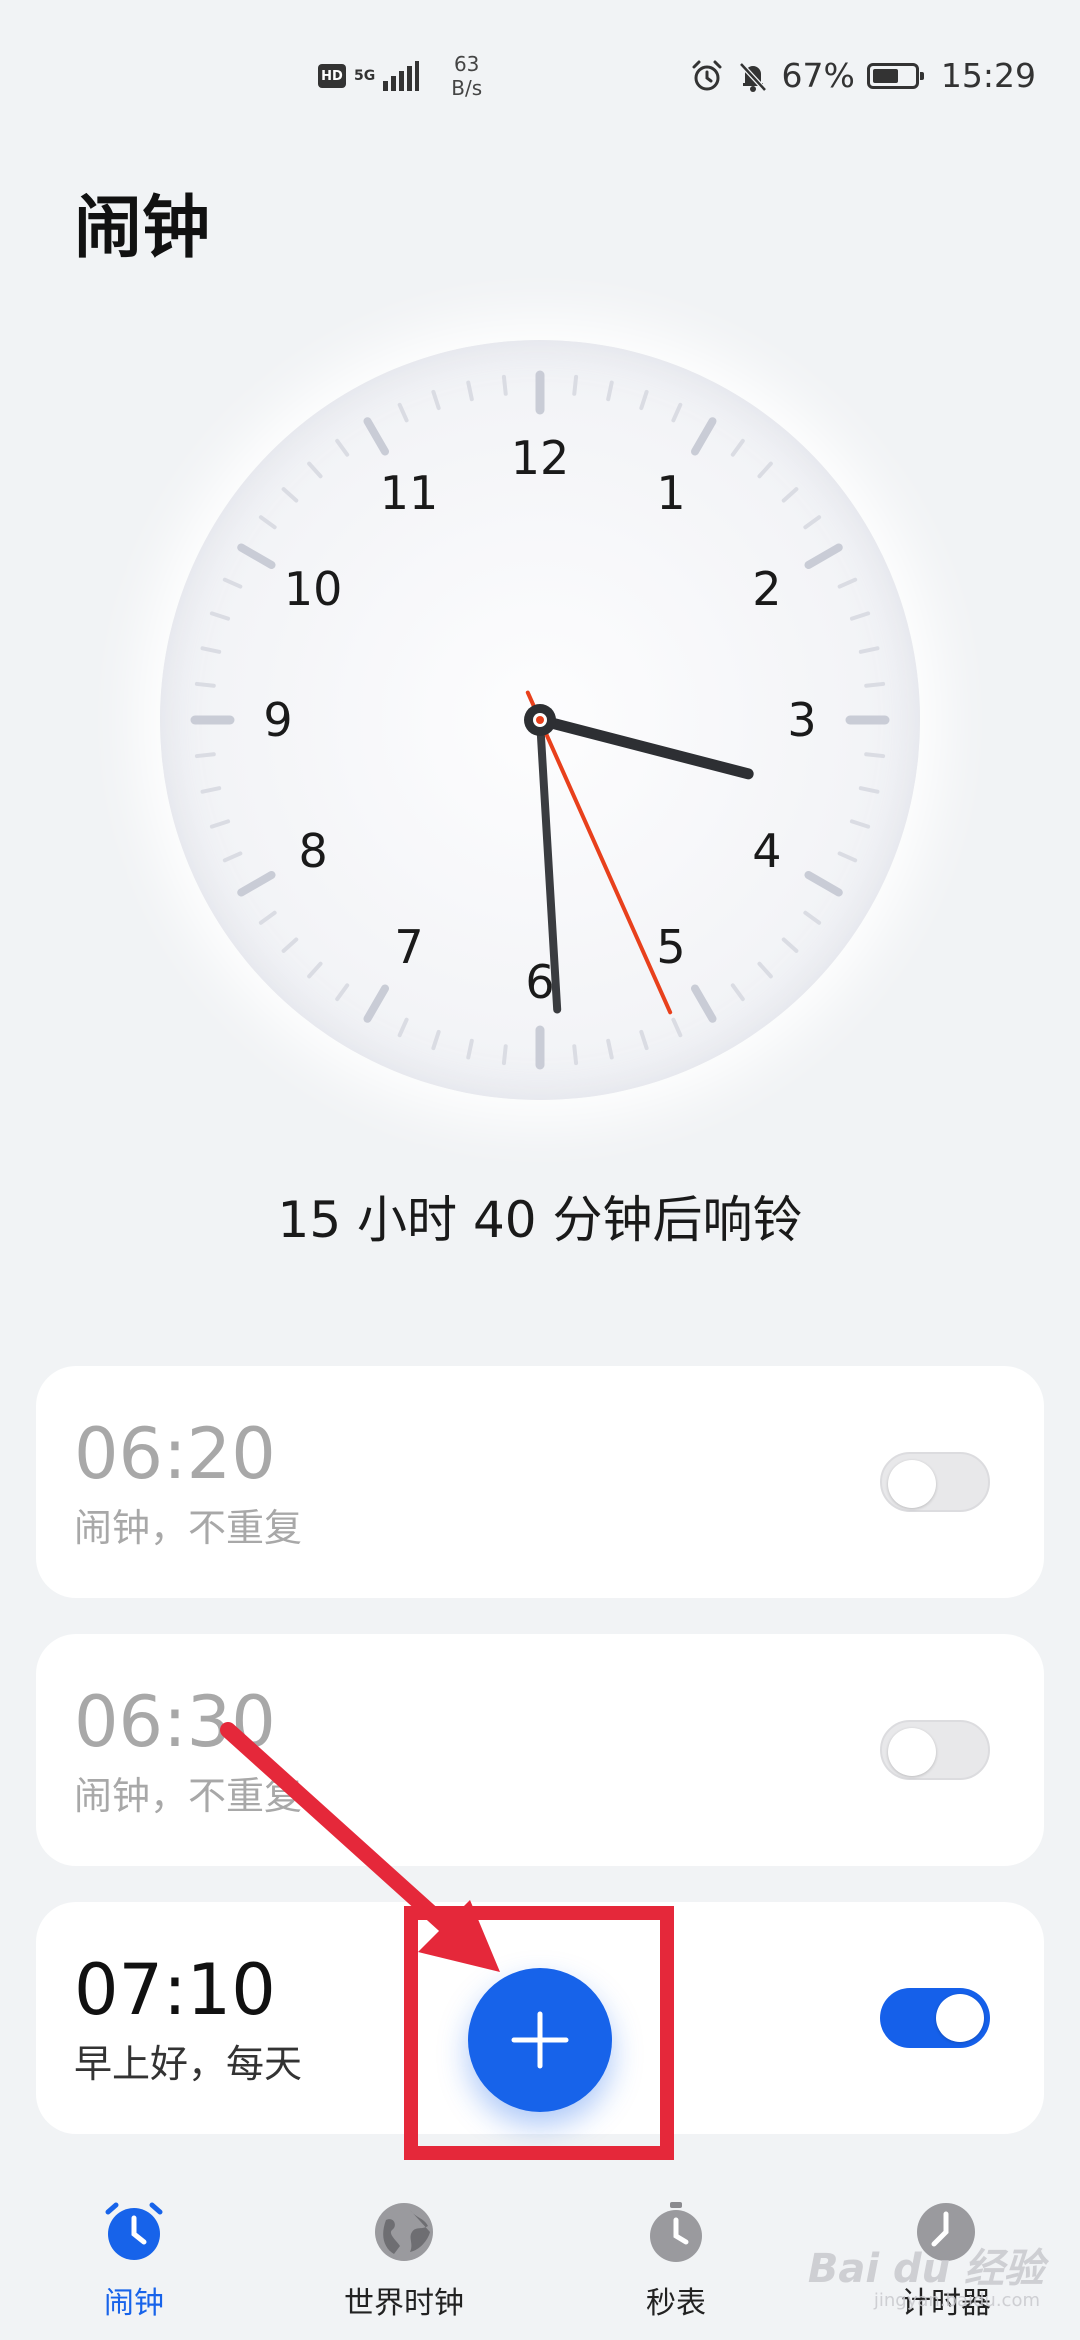 Image resolution: width=1080 pixels, height=2340 pixels. Describe the element at coordinates (539, 2033) in the screenshot. I see `annotation-box` at that location.